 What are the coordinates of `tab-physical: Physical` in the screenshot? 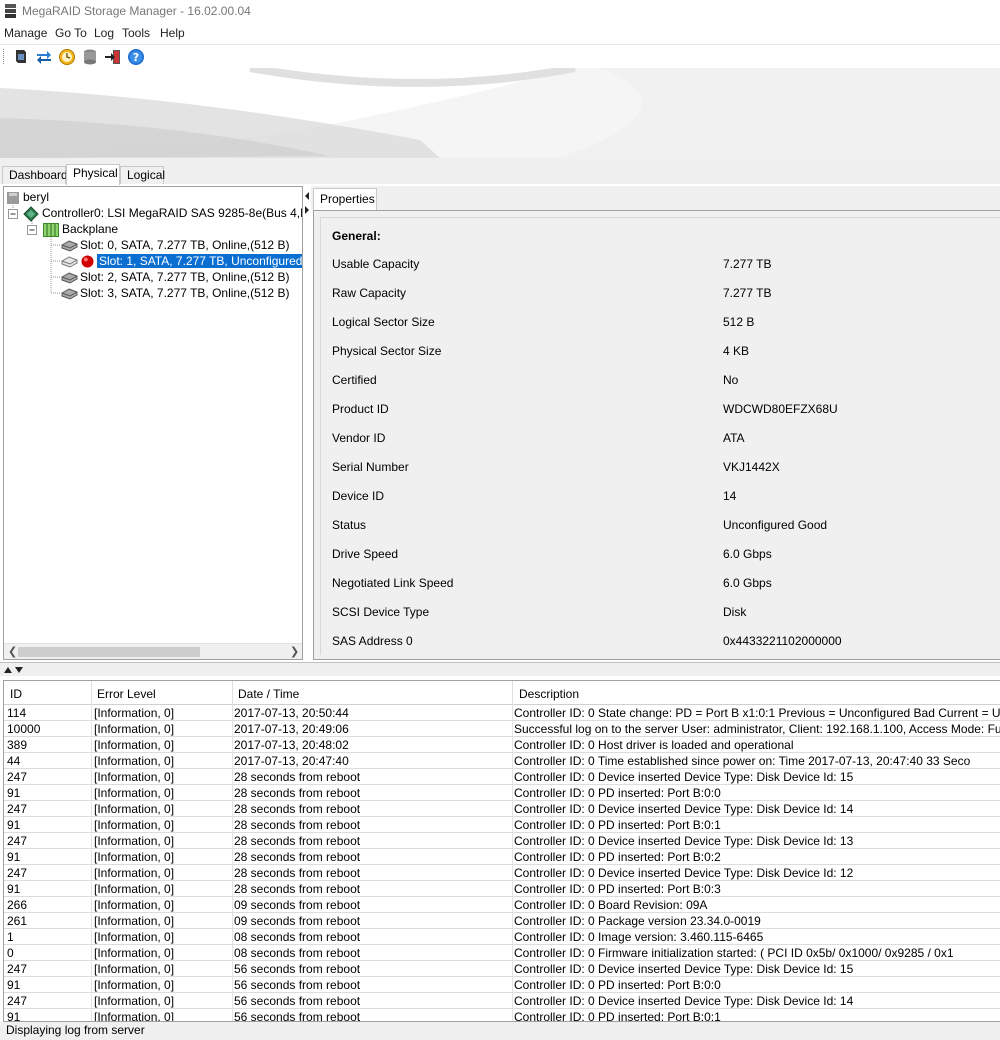 It's located at (93, 174).